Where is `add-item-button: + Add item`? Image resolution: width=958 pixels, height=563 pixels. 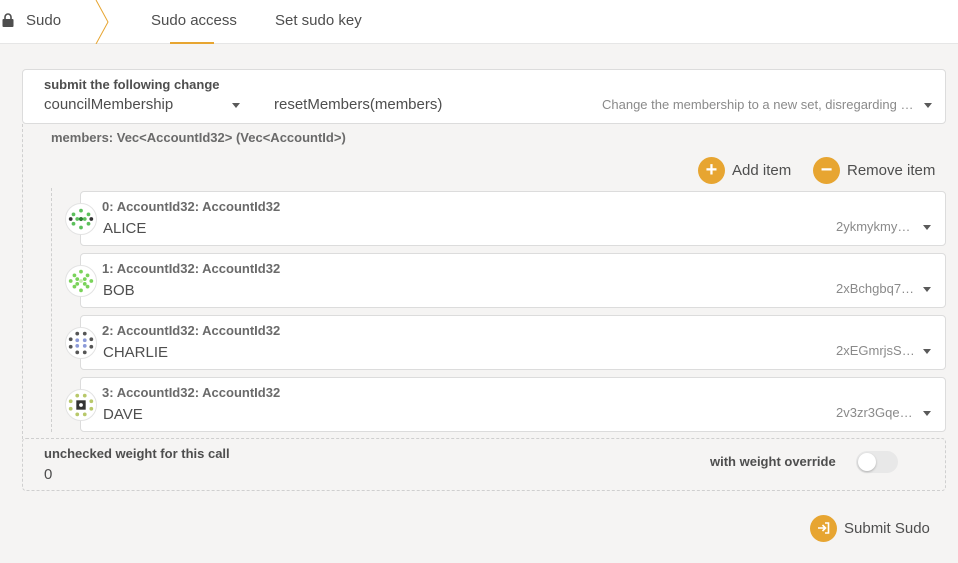
add-item-button: + Add item is located at coordinates (744, 170).